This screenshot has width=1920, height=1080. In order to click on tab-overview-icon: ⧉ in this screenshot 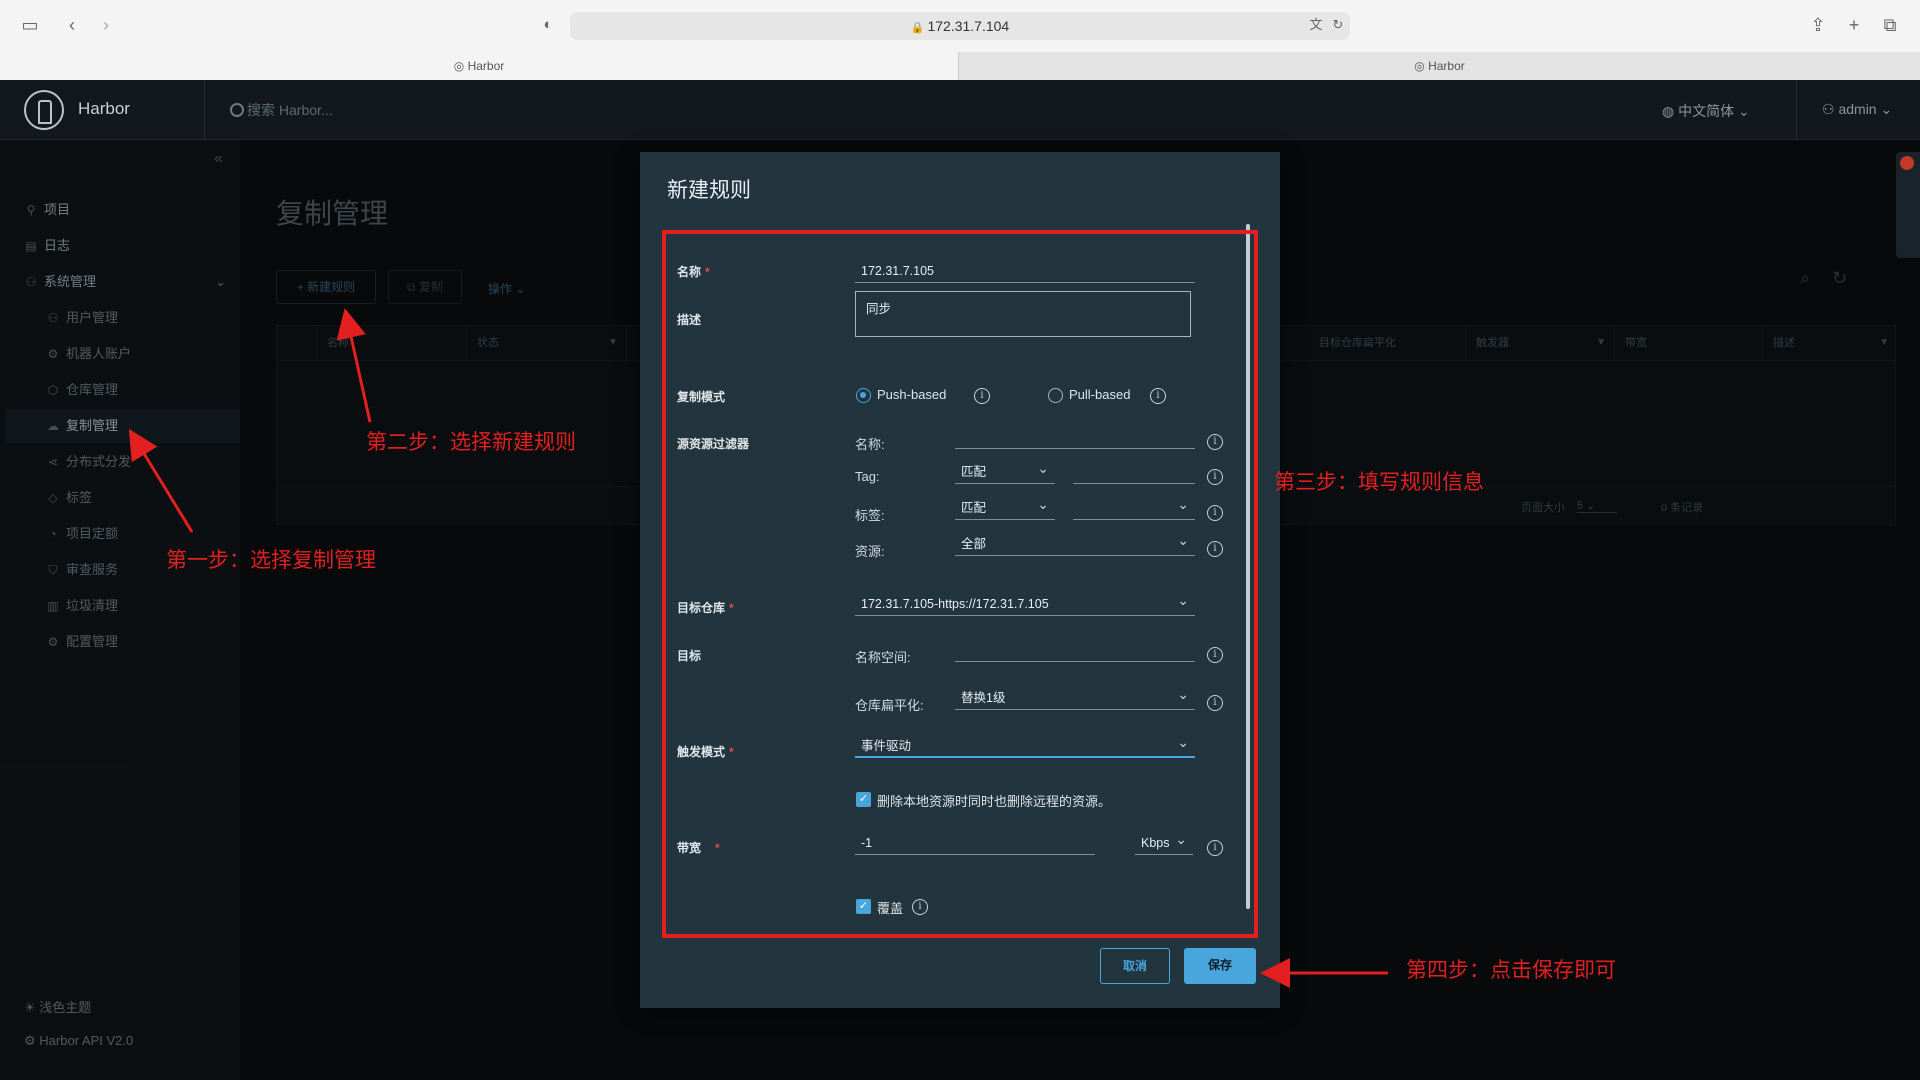, I will do `click(1890, 25)`.